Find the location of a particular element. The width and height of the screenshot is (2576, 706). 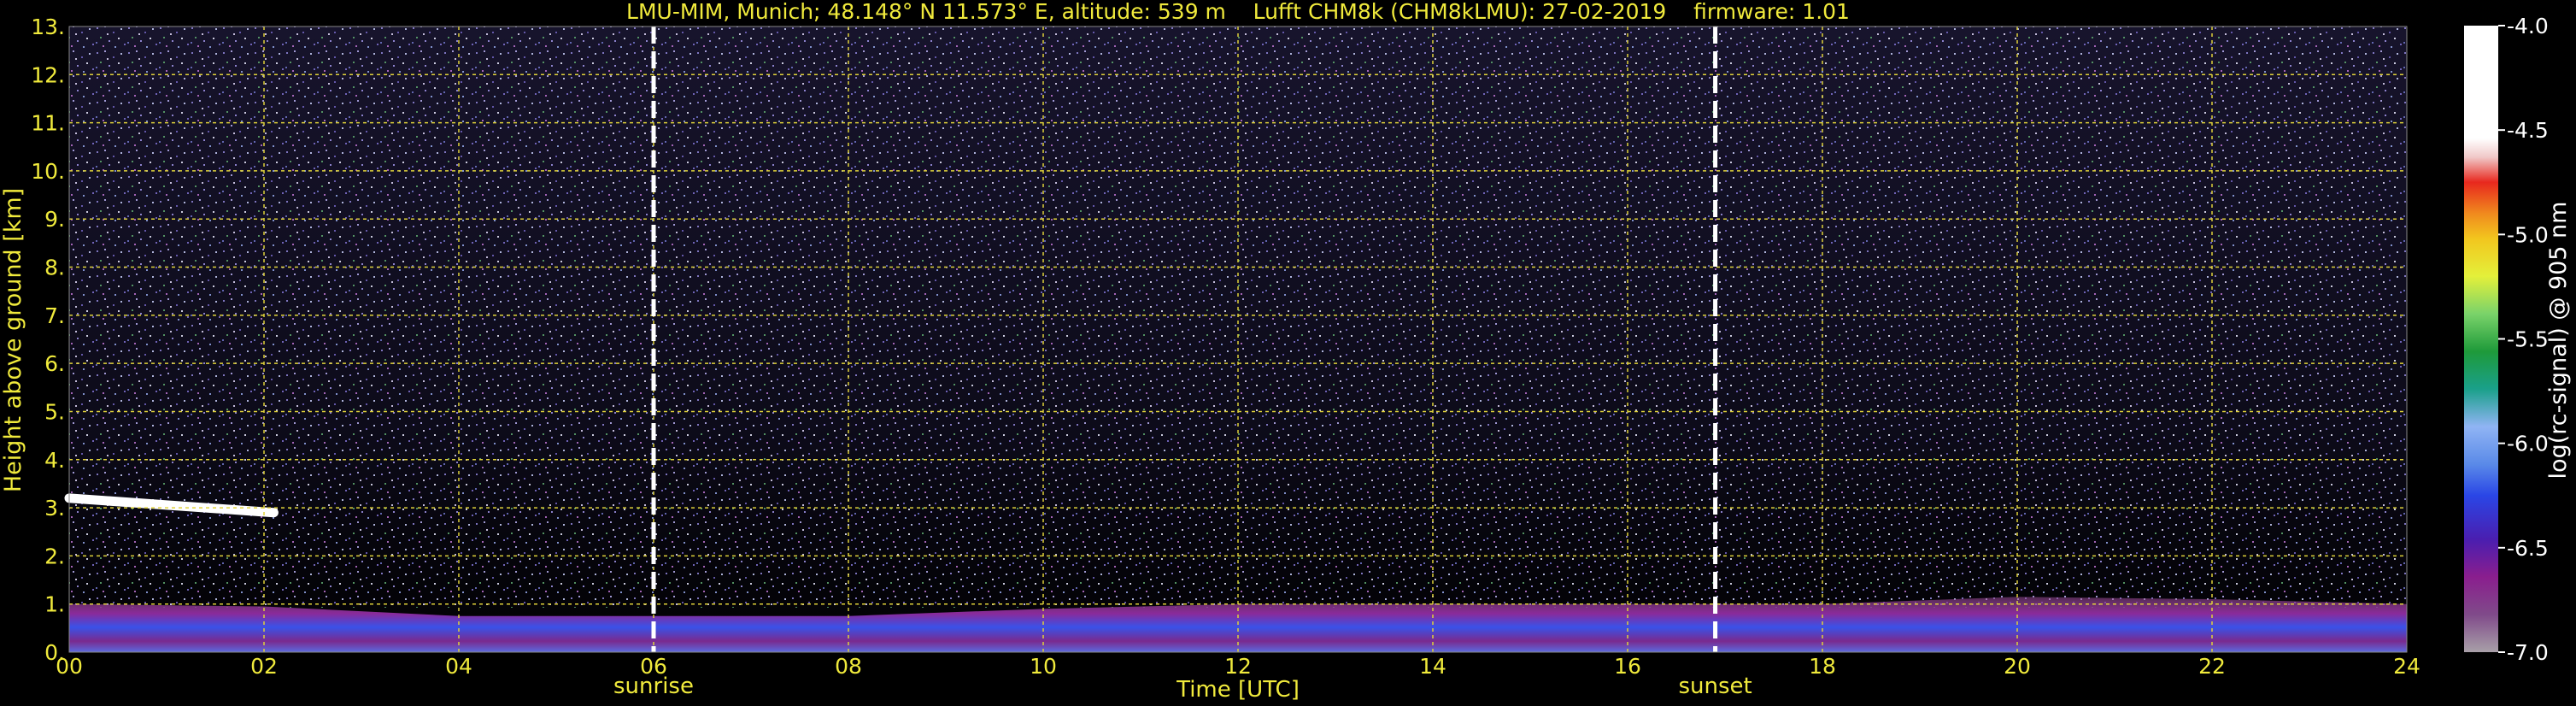

colorbar-label: log(rc-signal) @ 905 nm is located at coordinates (2558, 340).